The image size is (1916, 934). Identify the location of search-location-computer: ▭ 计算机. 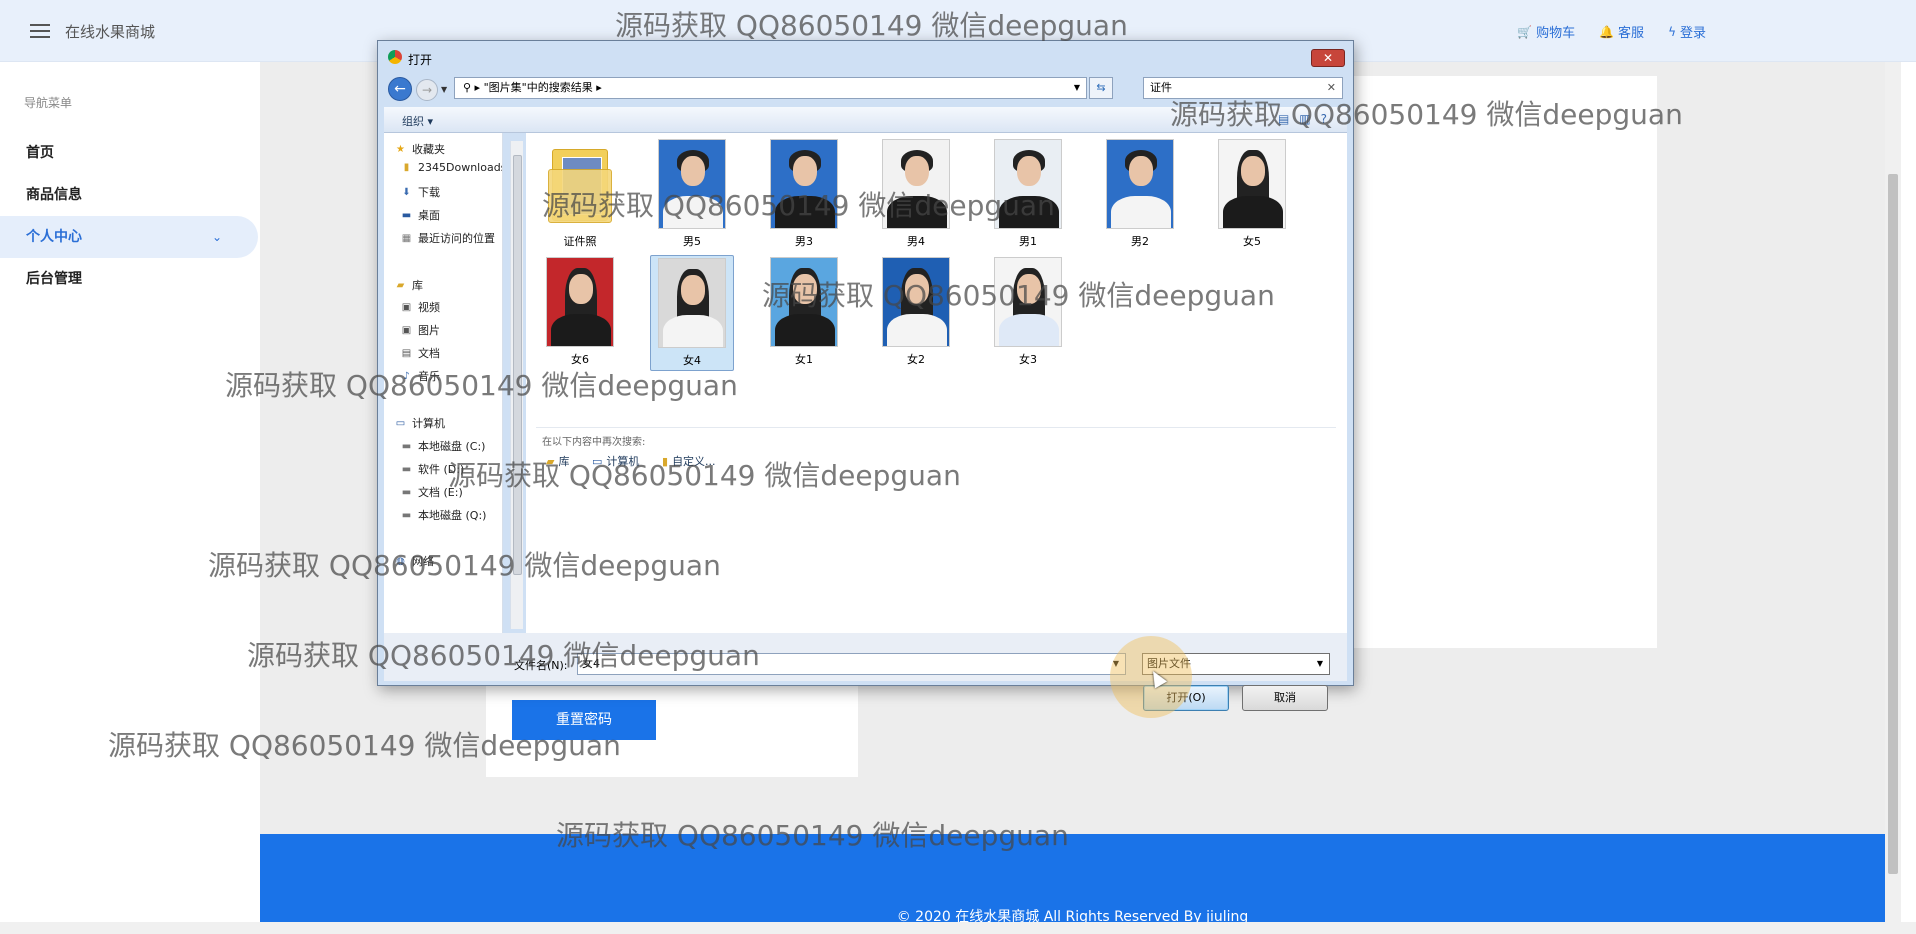
(615, 461).